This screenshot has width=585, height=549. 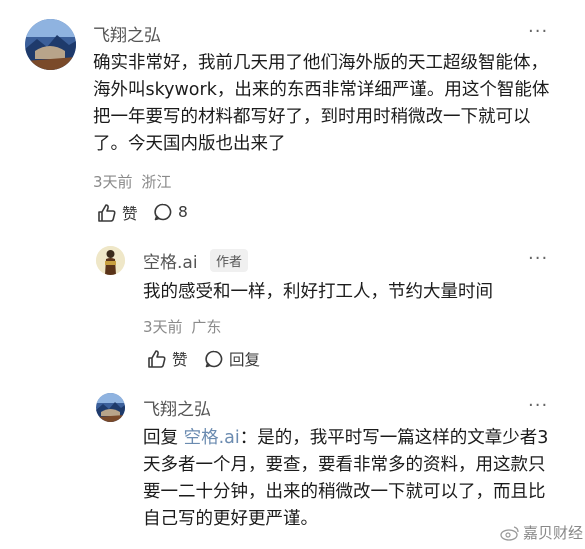 I want to click on reply-username: 空格.ai, so click(x=170, y=260).